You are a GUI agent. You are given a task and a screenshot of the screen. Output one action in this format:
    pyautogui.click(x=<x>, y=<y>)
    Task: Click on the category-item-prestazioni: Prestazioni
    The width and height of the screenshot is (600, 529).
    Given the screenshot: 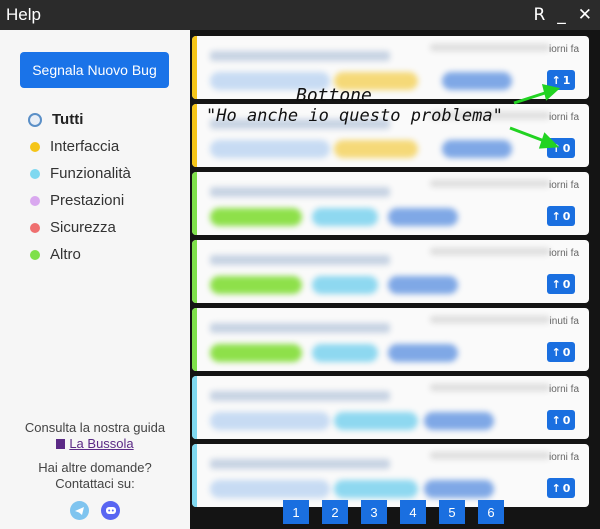 What is the action you would take?
    pyautogui.click(x=80, y=200)
    